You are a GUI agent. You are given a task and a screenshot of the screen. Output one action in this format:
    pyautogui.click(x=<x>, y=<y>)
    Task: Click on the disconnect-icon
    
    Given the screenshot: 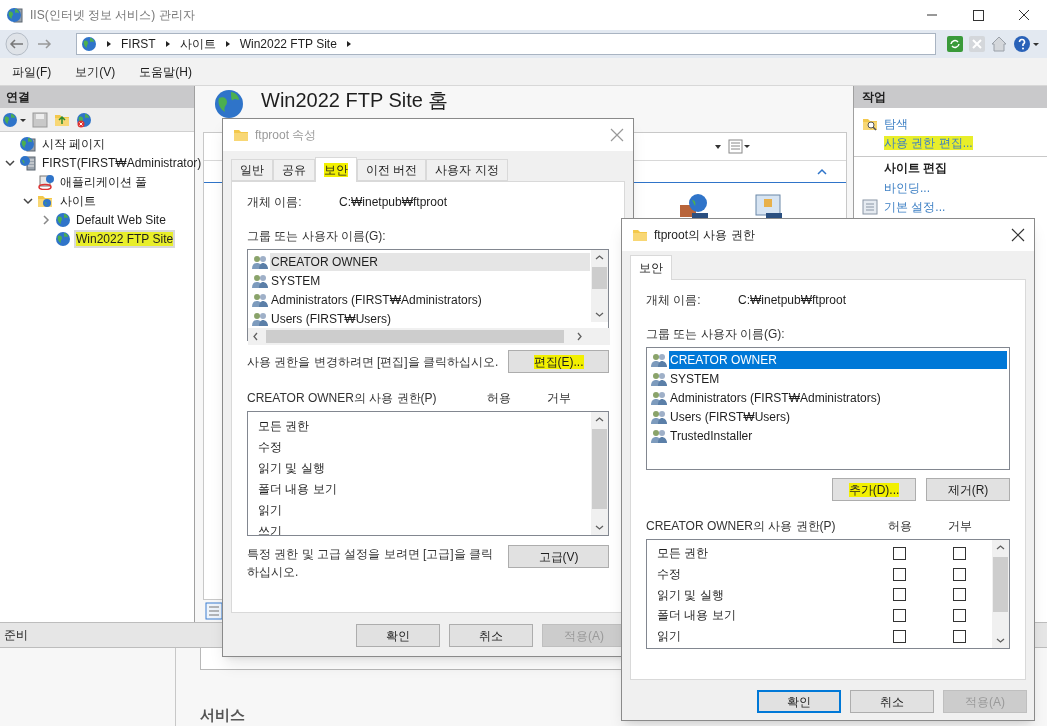 What is the action you would take?
    pyautogui.click(x=84, y=119)
    